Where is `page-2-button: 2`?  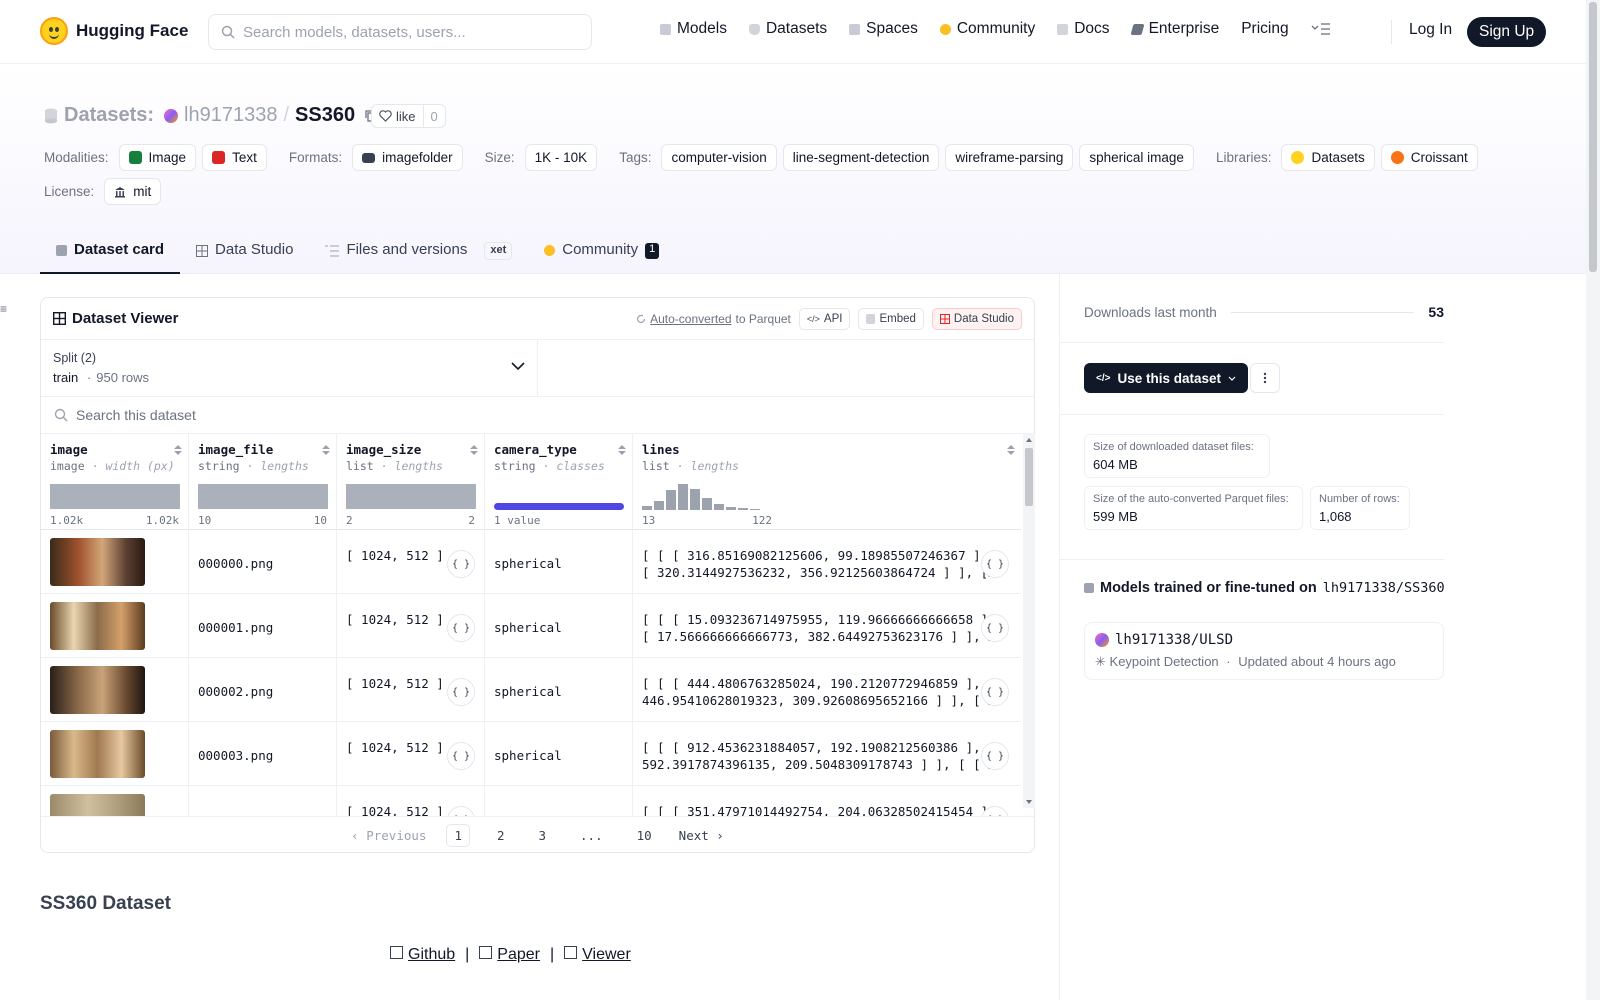
page-2-button: 2 is located at coordinates (501, 835).